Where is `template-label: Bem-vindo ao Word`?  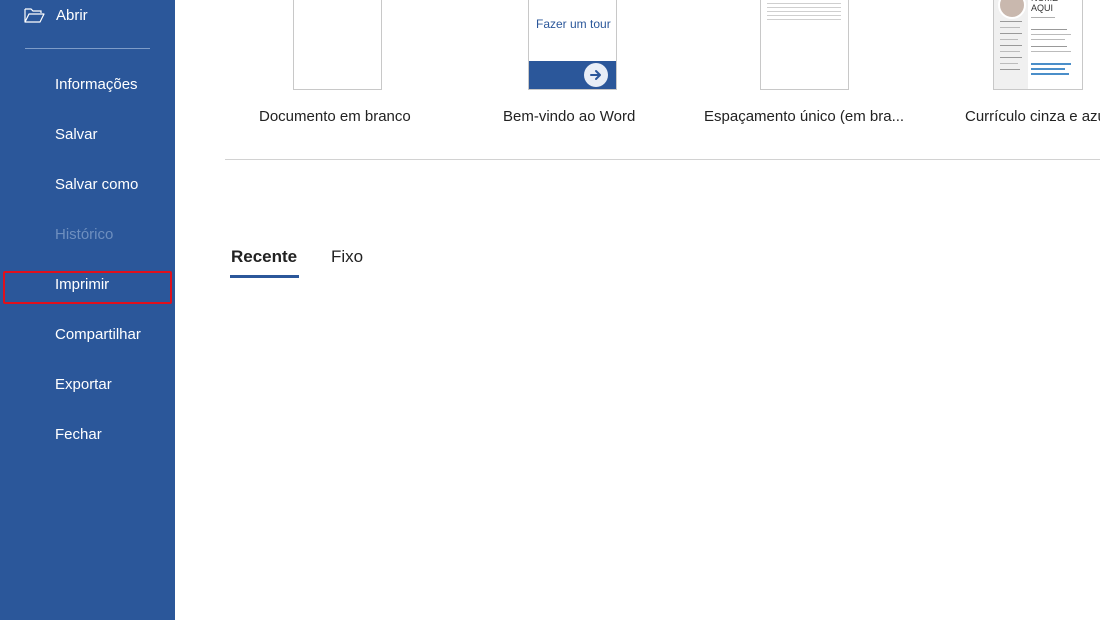 template-label: Bem-vindo ao Word is located at coordinates (569, 116).